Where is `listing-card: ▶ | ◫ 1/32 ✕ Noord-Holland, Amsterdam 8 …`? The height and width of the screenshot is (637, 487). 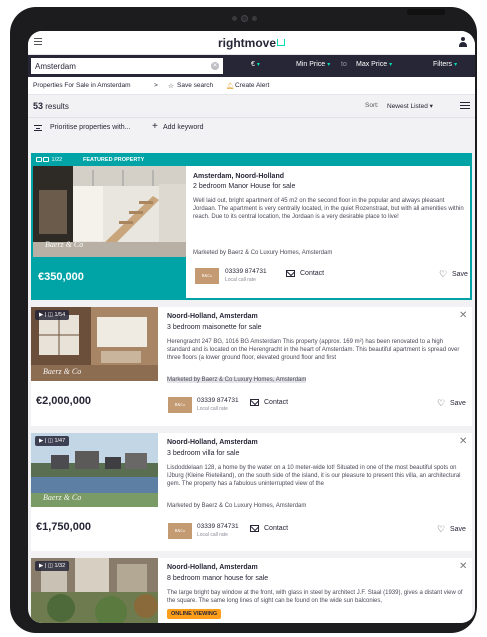
listing-card: ▶ | ◫ 1/32 ✕ Noord-Holland, Amsterdam 8 … is located at coordinates (251, 590).